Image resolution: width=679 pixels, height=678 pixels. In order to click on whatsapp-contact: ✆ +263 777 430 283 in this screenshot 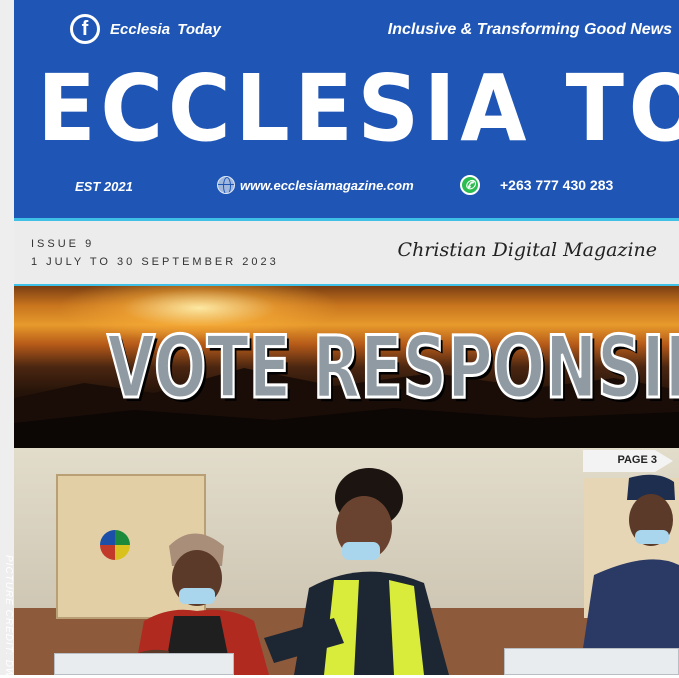, I will do `click(536, 185)`.